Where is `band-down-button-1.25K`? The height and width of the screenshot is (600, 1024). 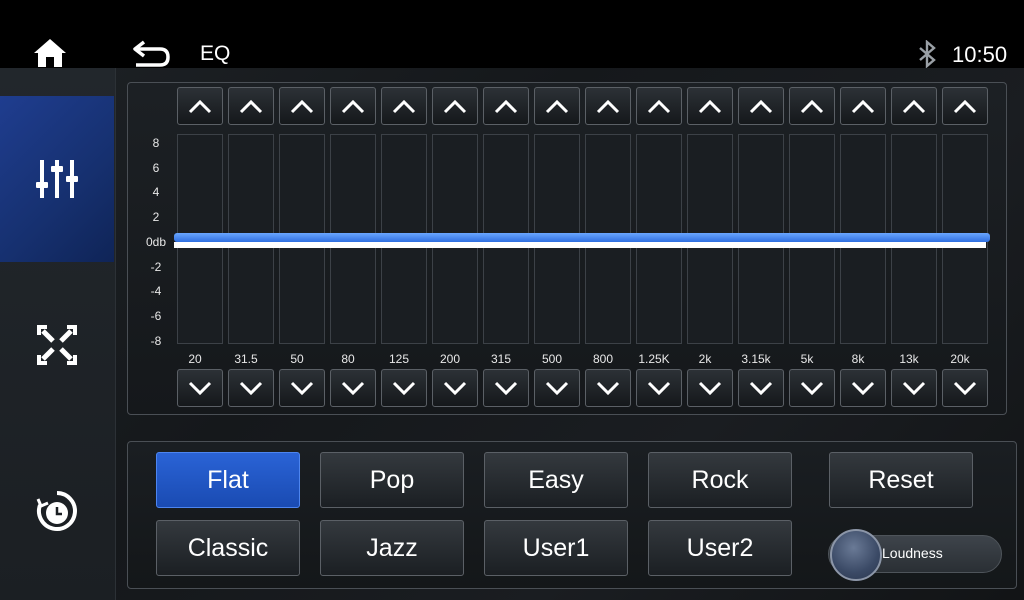
band-down-button-1.25K is located at coordinates (659, 388).